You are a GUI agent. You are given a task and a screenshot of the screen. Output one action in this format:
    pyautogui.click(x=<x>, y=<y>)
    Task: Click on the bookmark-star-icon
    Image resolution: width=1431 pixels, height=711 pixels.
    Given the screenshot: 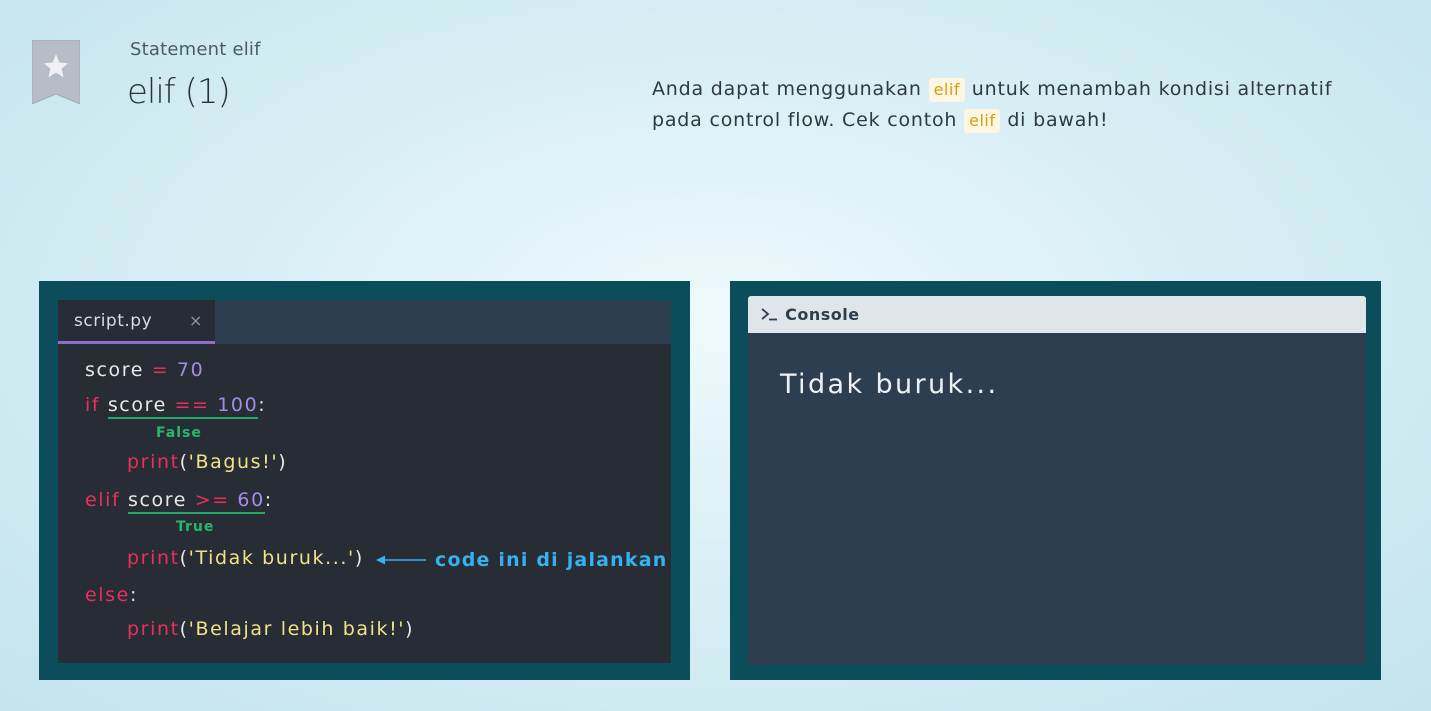 What is the action you would take?
    pyautogui.click(x=56, y=72)
    